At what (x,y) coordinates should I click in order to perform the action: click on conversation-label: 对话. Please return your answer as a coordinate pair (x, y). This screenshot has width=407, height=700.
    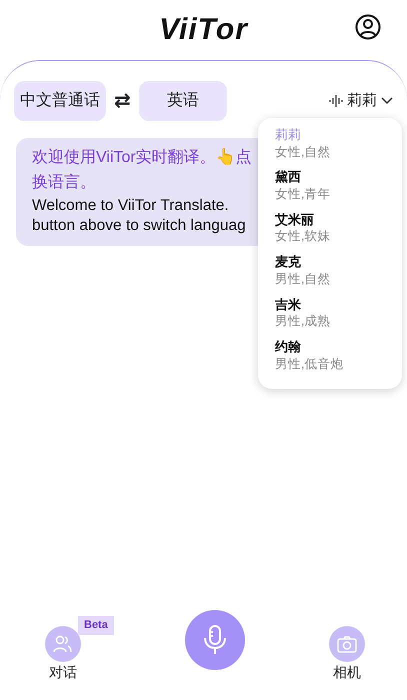
    Looking at the image, I should click on (63, 672).